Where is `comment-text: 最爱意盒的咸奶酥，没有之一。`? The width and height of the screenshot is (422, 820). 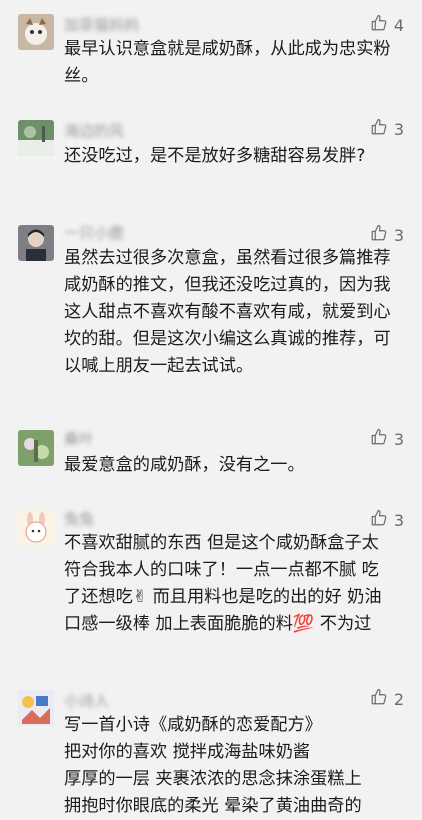
comment-text: 最爱意盒的咸奶酥，没有之一。 is located at coordinates (184, 465).